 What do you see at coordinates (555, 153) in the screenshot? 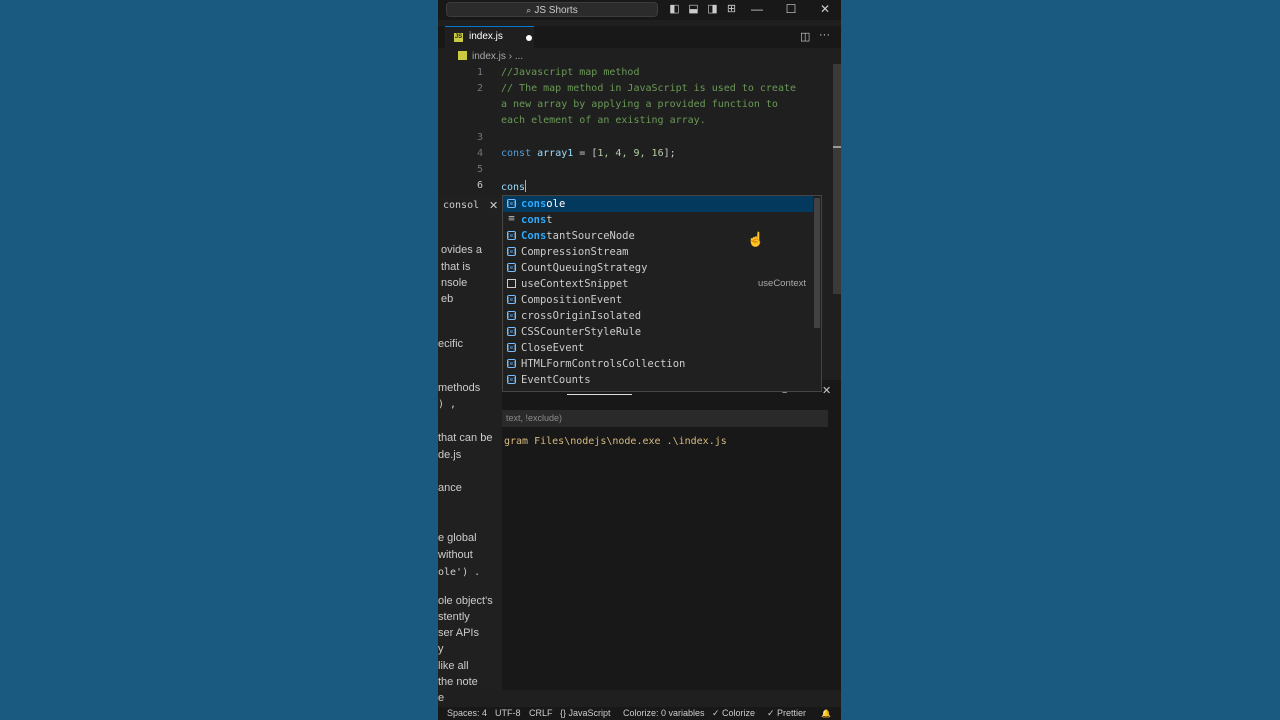
I see `variable-array1: array1` at bounding box center [555, 153].